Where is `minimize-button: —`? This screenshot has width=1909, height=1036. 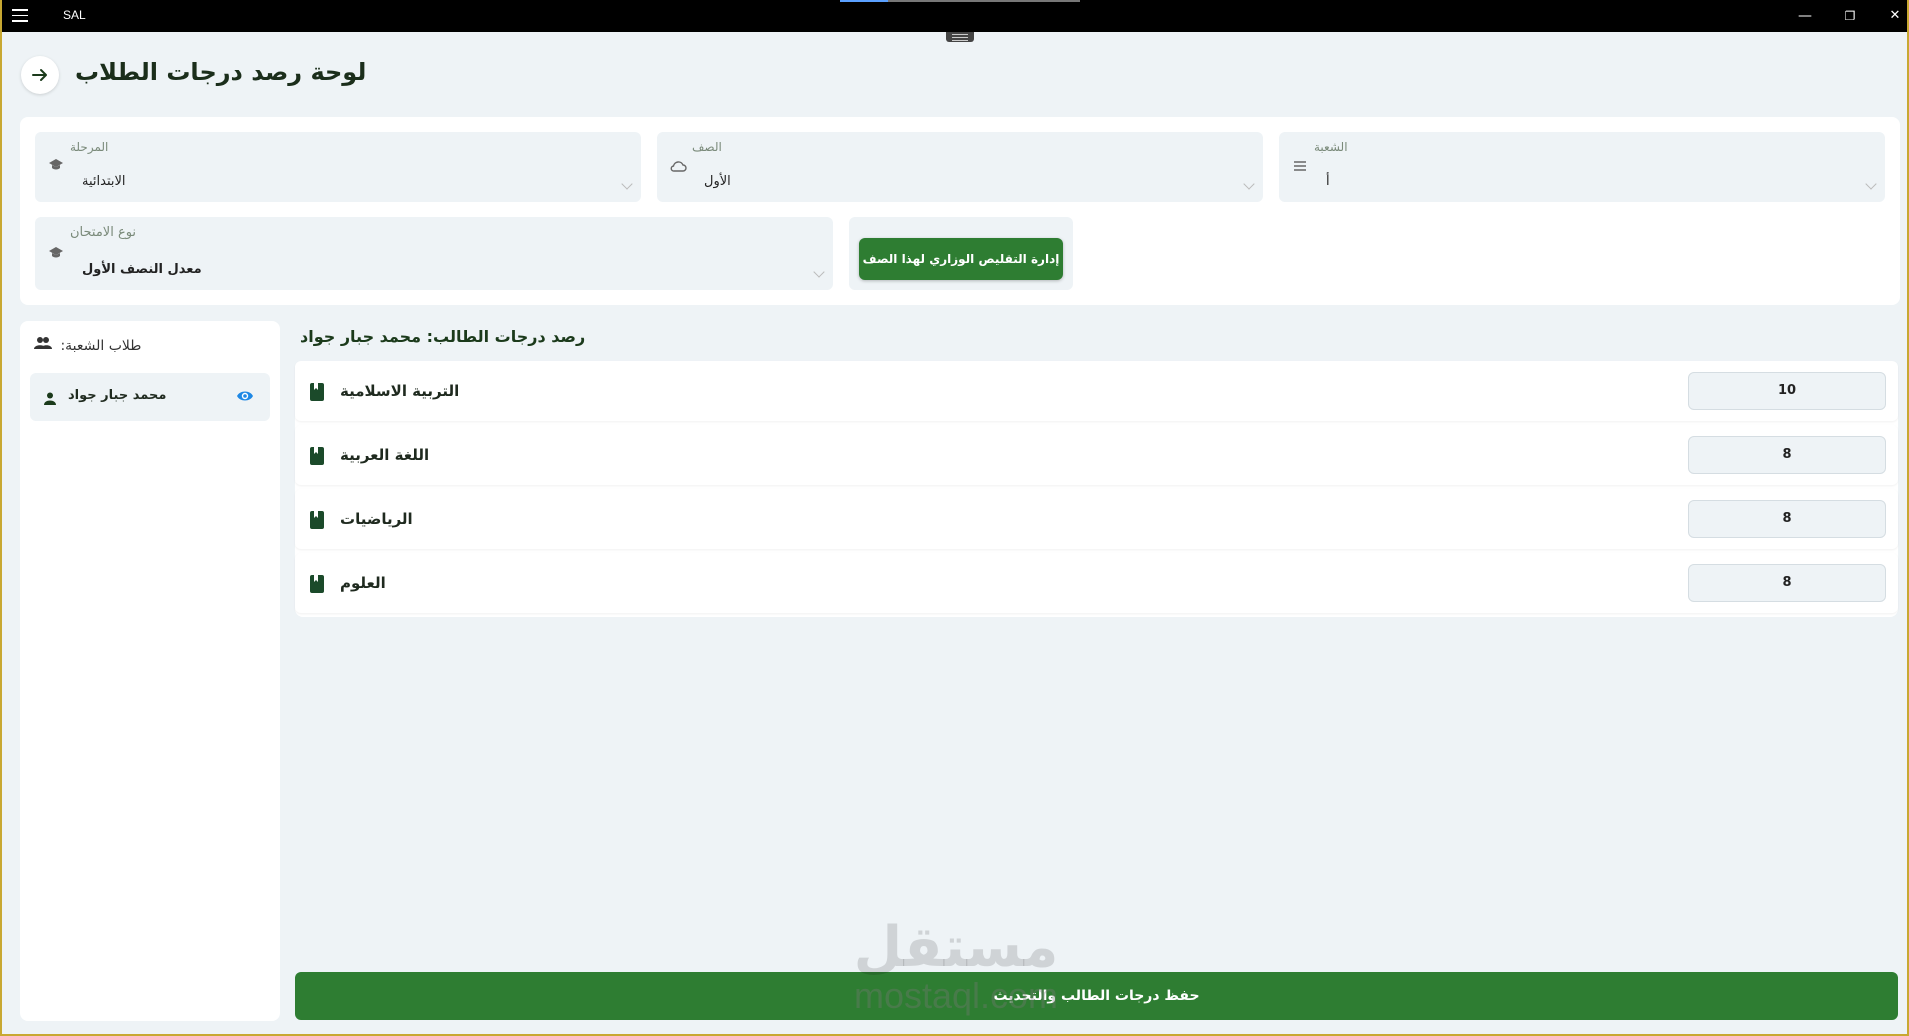
minimize-button: — is located at coordinates (1805, 16).